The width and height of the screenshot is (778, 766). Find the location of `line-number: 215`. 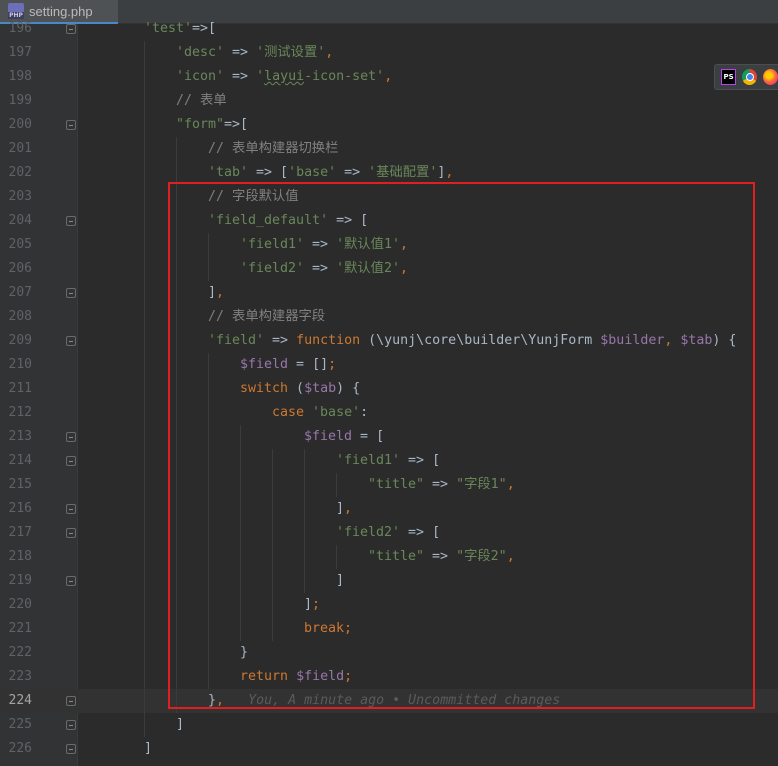

line-number: 215 is located at coordinates (20, 484).